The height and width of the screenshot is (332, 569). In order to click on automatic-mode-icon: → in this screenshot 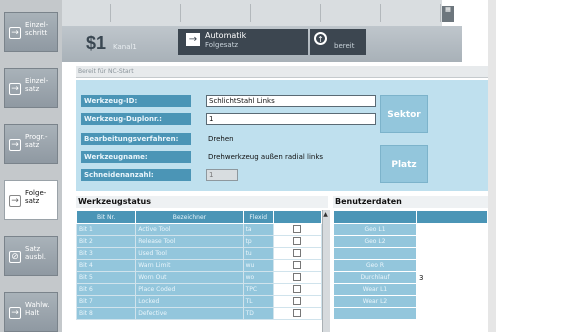, I will do `click(193, 39)`.